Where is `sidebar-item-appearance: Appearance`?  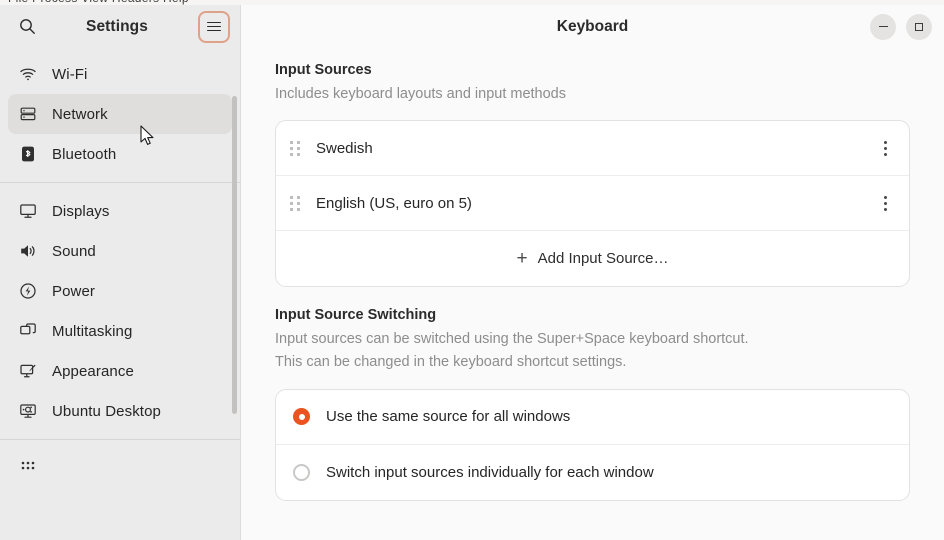 sidebar-item-appearance: Appearance is located at coordinates (120, 371).